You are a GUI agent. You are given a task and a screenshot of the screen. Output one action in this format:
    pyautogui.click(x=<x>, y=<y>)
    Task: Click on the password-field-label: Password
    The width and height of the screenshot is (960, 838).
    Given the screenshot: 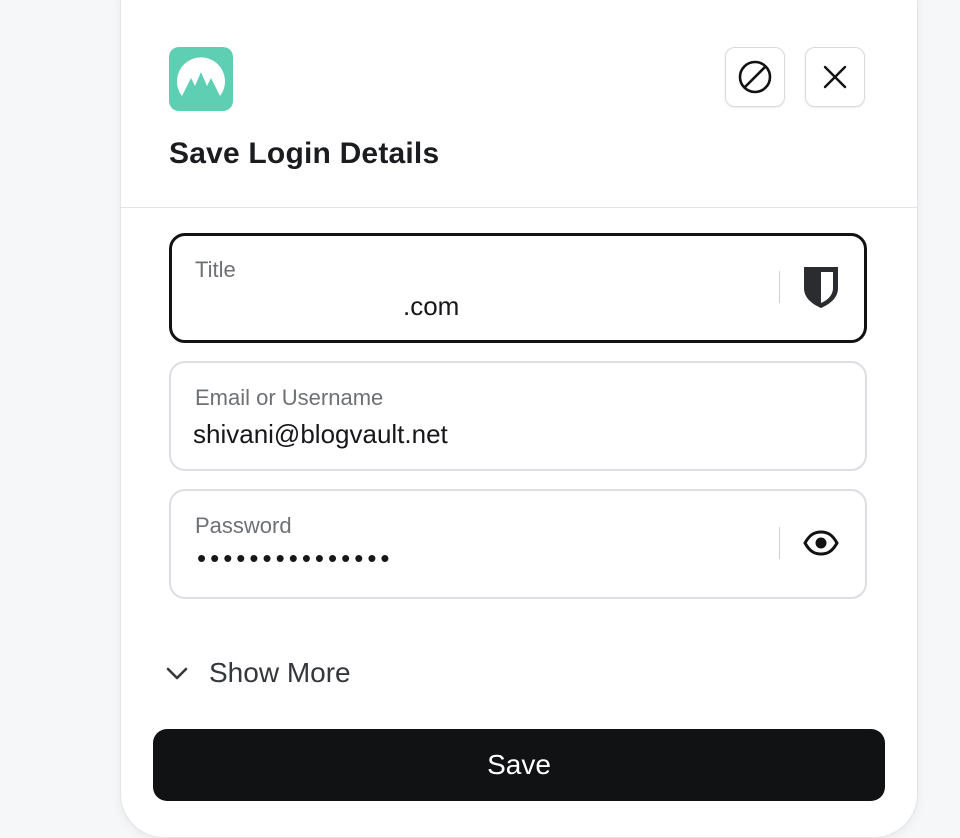 What is the action you would take?
    pyautogui.click(x=243, y=525)
    